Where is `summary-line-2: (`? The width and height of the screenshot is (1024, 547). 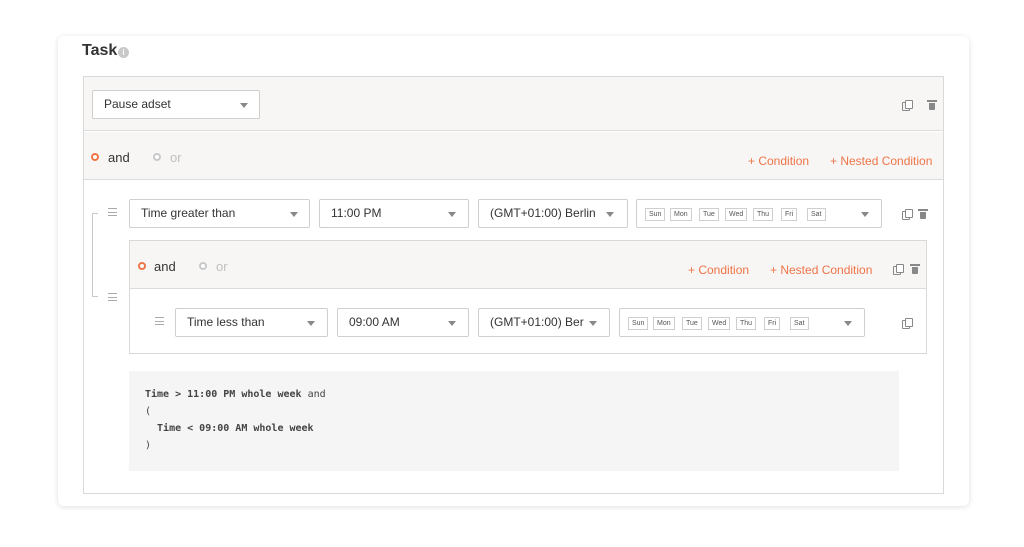 summary-line-2: ( is located at coordinates (148, 411).